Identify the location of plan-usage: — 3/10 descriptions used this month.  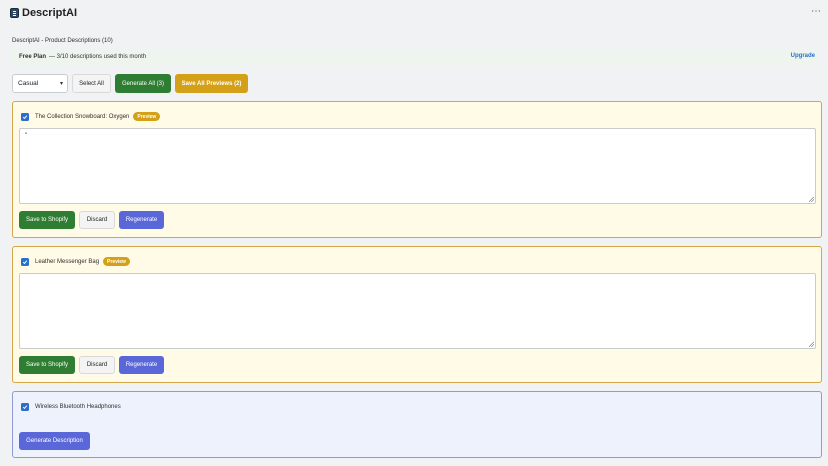
(98, 57).